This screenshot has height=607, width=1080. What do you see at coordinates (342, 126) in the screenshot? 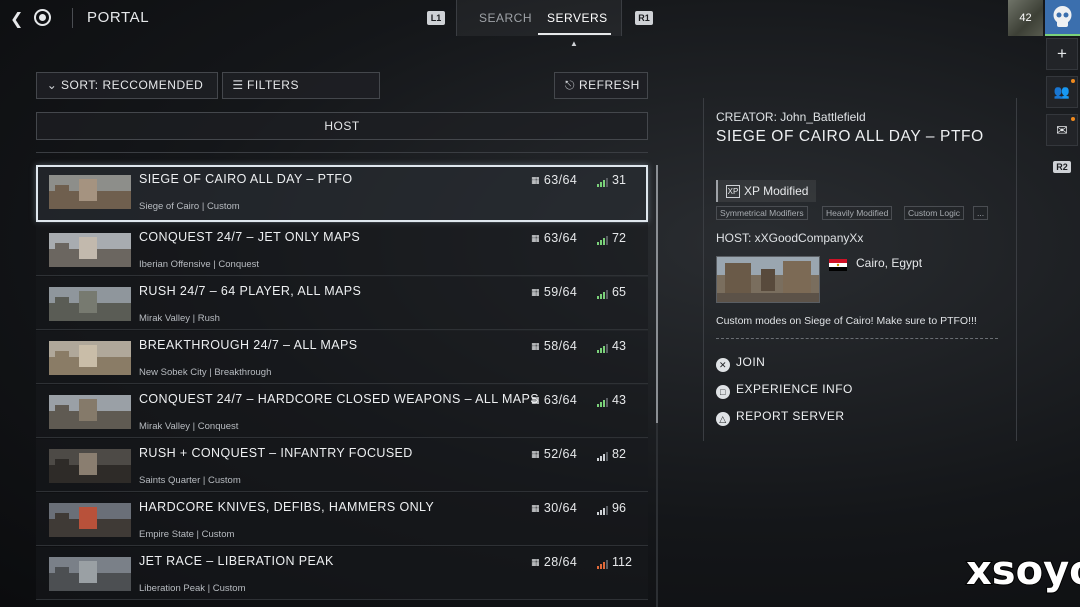
I see `host-button: HOST` at bounding box center [342, 126].